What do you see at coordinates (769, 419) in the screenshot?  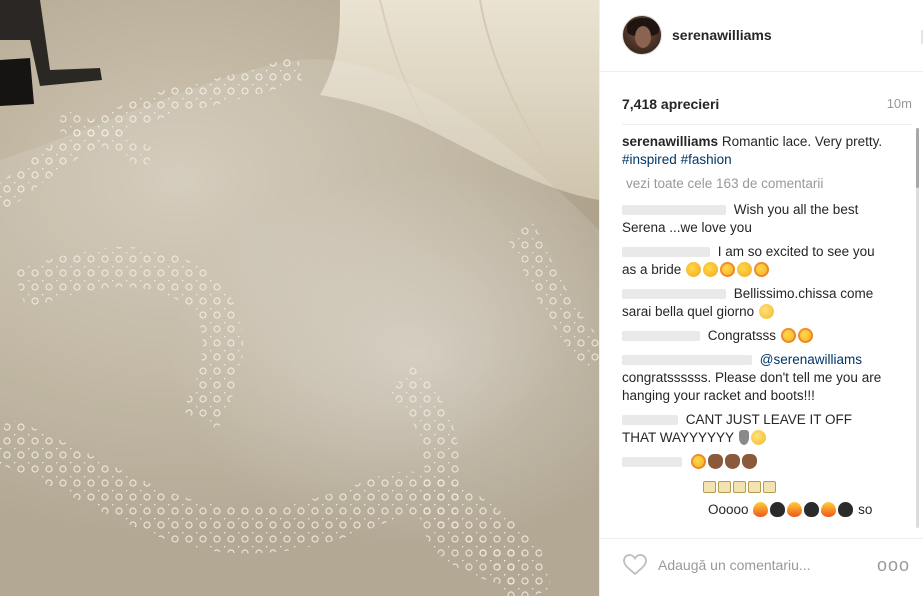 I see `comment-text: CANT JUST LEAVE IT OFF` at bounding box center [769, 419].